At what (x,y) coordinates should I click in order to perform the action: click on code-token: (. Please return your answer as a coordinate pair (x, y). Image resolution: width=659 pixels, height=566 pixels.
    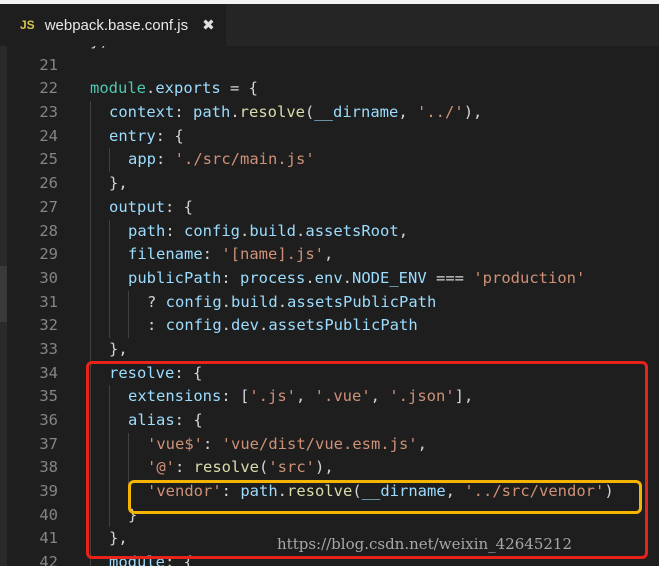
    Looking at the image, I should click on (310, 112).